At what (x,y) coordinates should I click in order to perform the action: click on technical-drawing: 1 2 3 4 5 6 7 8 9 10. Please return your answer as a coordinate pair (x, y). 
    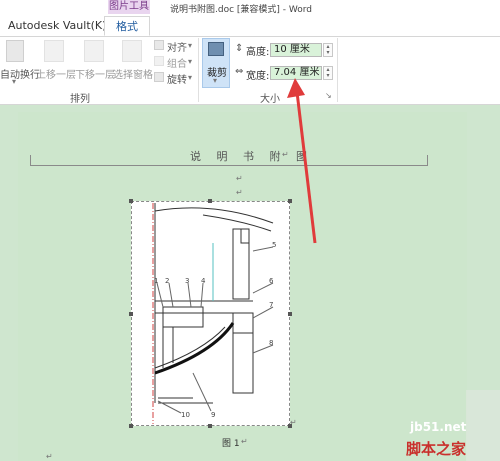
    Looking at the image, I should click on (214, 313).